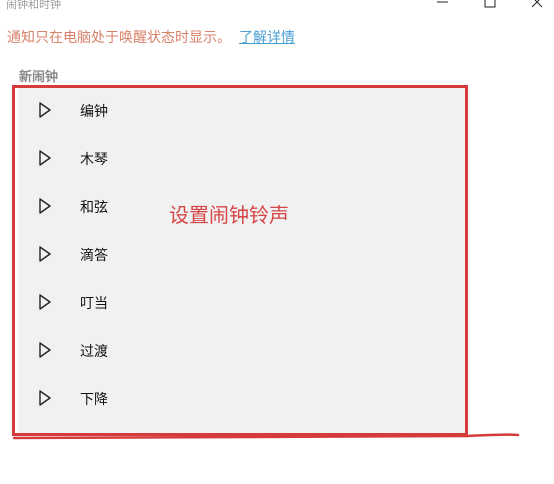 The width and height of the screenshot is (554, 484). Describe the element at coordinates (239, 159) in the screenshot. I see `sound-option-muqin: 木琴` at that location.